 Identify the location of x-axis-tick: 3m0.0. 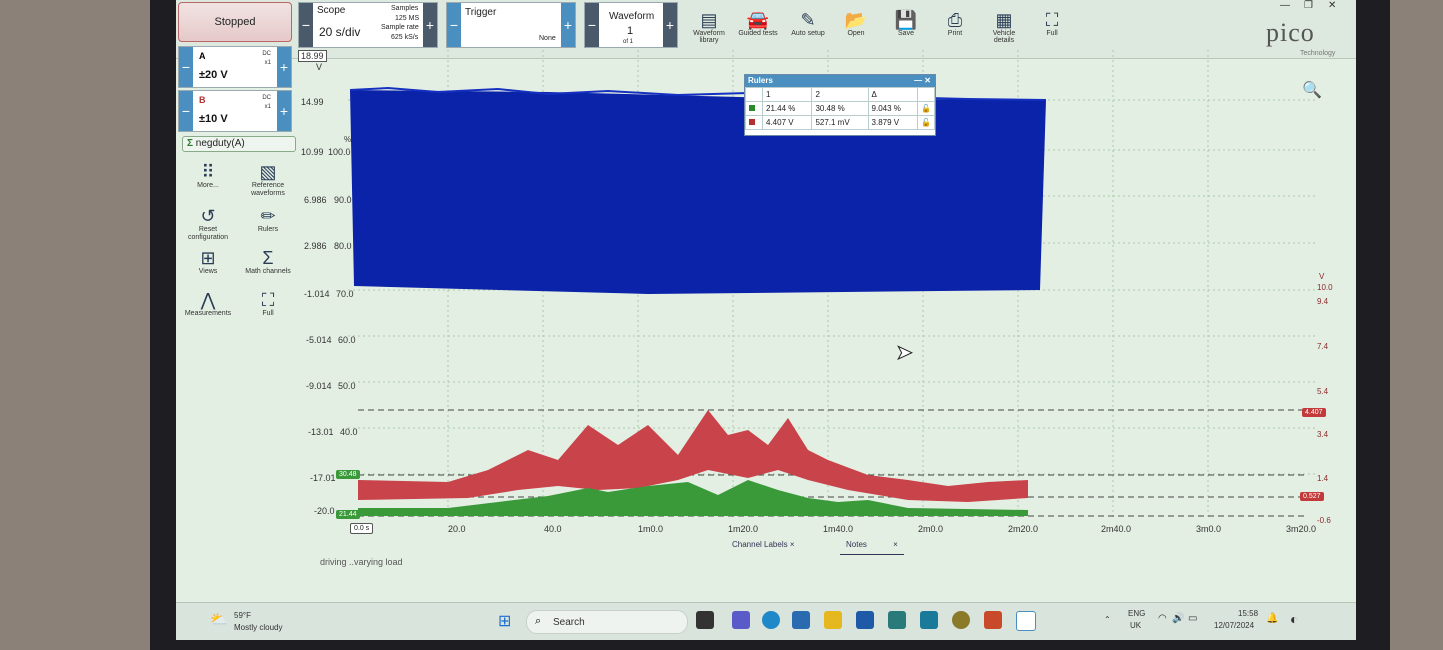
(1209, 529).